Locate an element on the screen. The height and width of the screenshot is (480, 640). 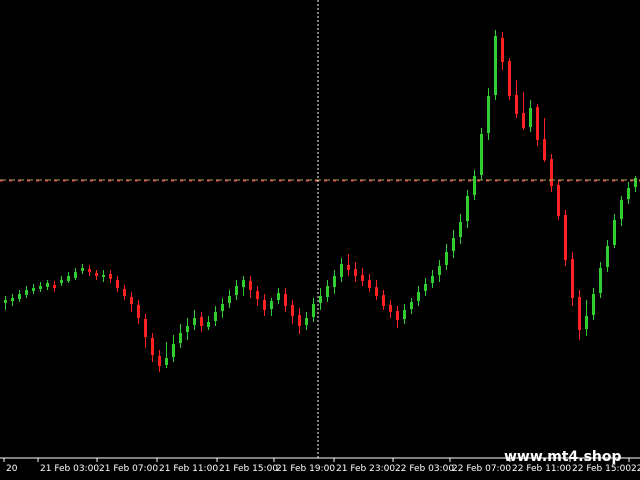
x-tick-label: 21 Feb 19:00 is located at coordinates (305, 469).